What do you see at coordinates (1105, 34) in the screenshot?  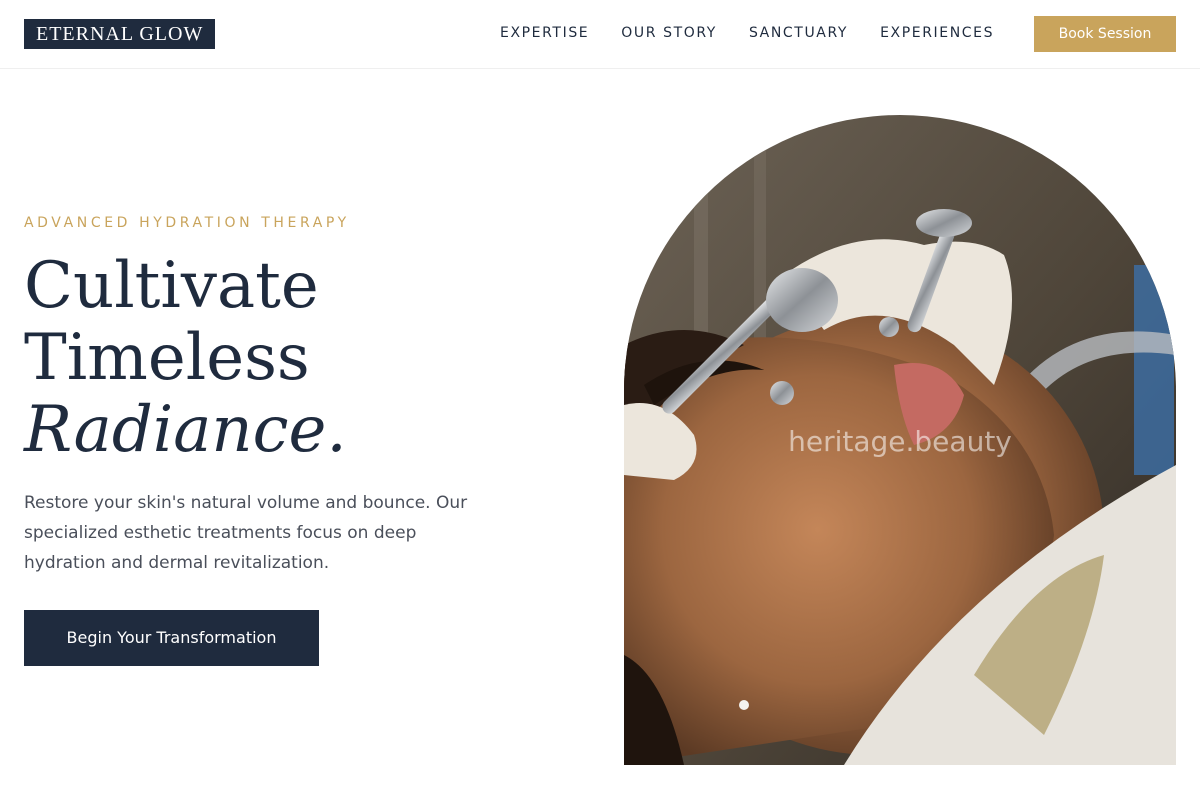 I see `book-session-button: Book Session` at bounding box center [1105, 34].